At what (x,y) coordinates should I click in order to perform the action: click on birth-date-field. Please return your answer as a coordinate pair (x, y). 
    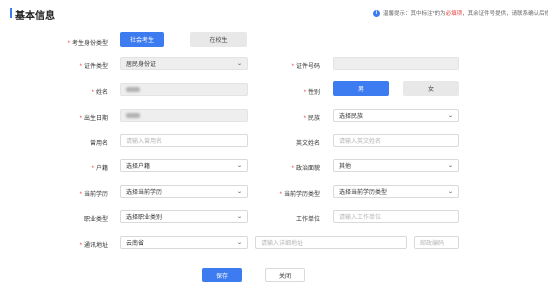
    Looking at the image, I should click on (184, 115).